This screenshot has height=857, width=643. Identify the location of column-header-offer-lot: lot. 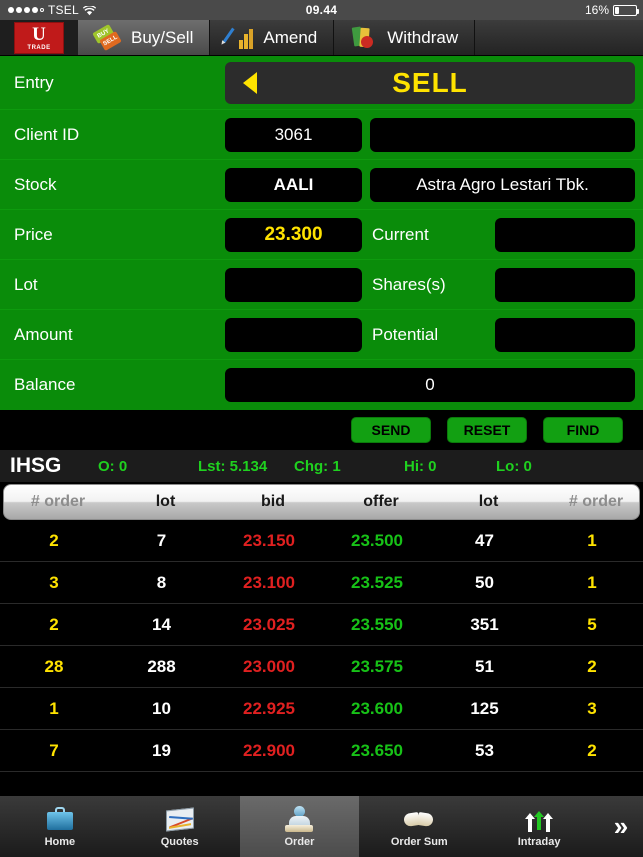
(488, 501).